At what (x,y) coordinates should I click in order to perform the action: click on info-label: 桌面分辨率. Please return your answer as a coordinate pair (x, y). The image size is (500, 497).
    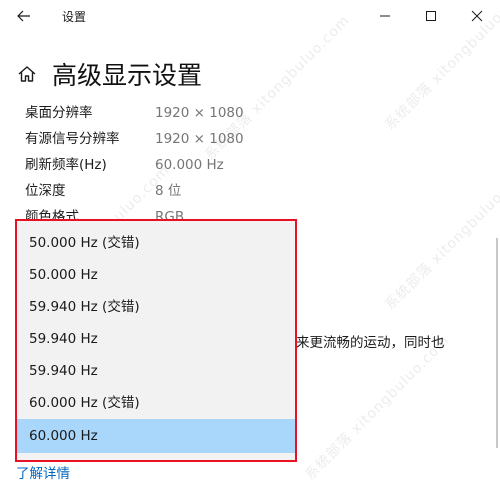
    Looking at the image, I should click on (59, 113).